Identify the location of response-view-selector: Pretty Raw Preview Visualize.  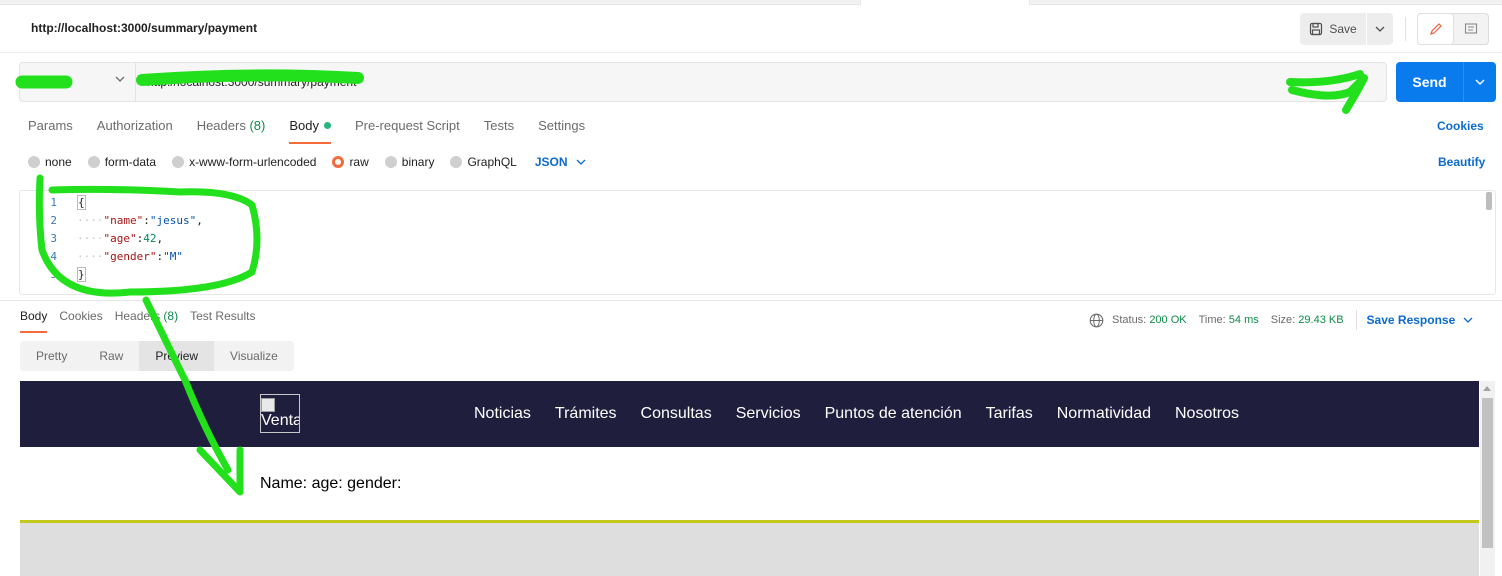
(157, 356).